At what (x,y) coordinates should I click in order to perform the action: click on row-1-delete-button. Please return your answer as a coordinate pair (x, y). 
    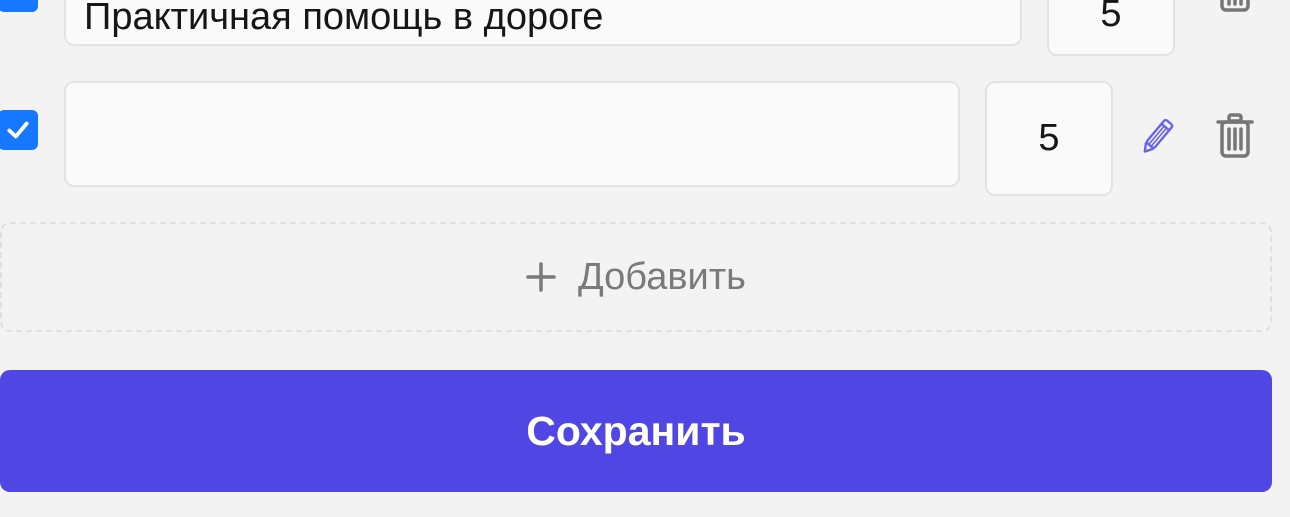
    Looking at the image, I should click on (1235, 10).